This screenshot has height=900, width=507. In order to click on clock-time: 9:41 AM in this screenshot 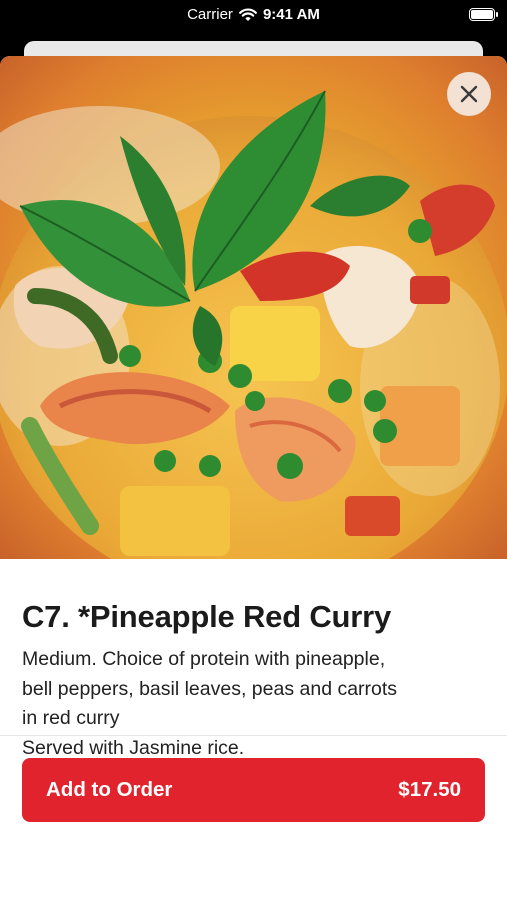, I will do `click(291, 14)`.